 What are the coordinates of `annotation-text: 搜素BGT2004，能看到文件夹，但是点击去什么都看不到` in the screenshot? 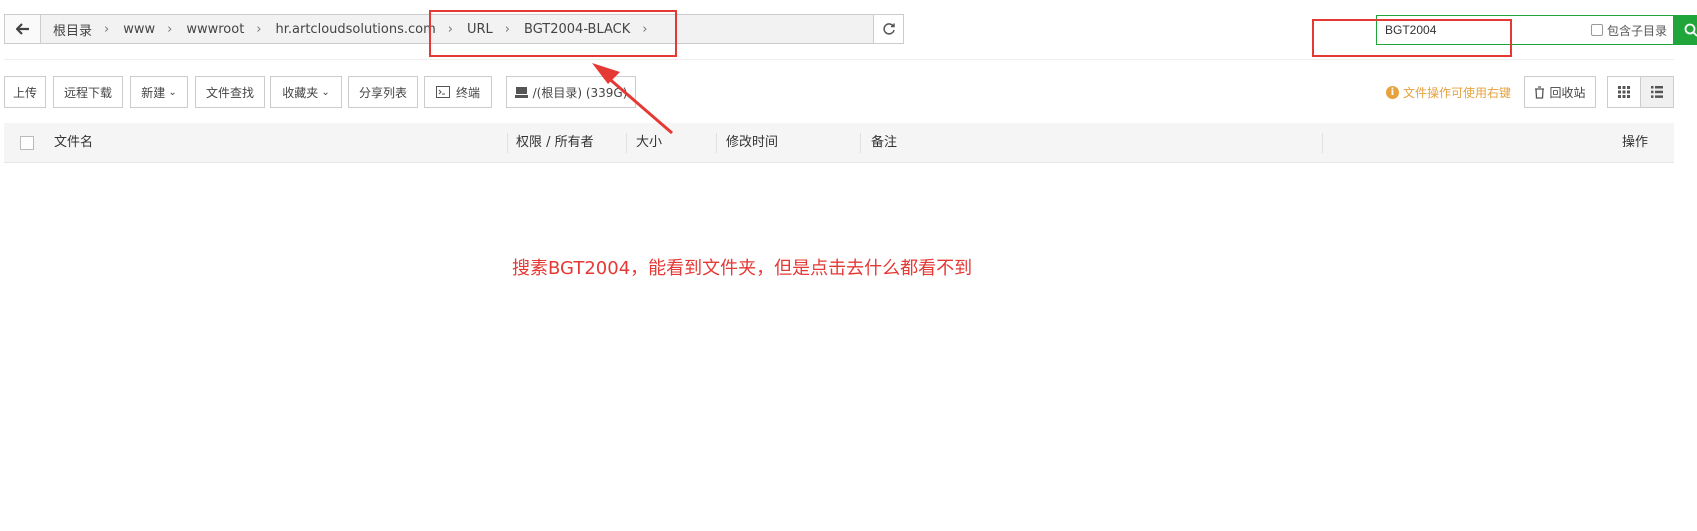 It's located at (742, 268).